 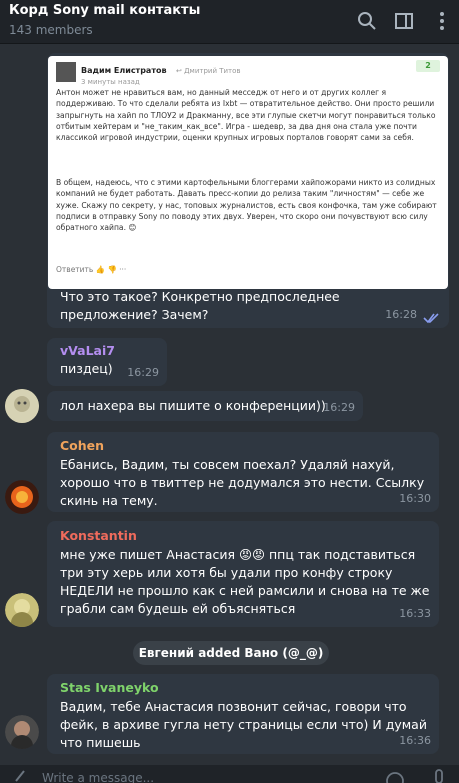 I want to click on chat-header: Корд Sony mail контакты 143 members, so click(x=229, y=22).